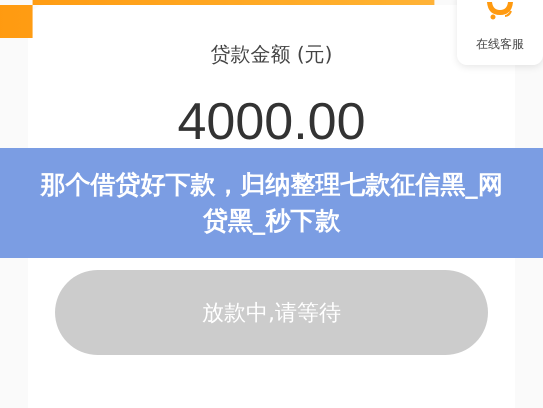 This screenshot has height=408, width=543. Describe the element at coordinates (271, 203) in the screenshot. I see `banner-text: 那个借贷好下款，归纳整理七款征信黑_网贷黑_秒下款` at that location.